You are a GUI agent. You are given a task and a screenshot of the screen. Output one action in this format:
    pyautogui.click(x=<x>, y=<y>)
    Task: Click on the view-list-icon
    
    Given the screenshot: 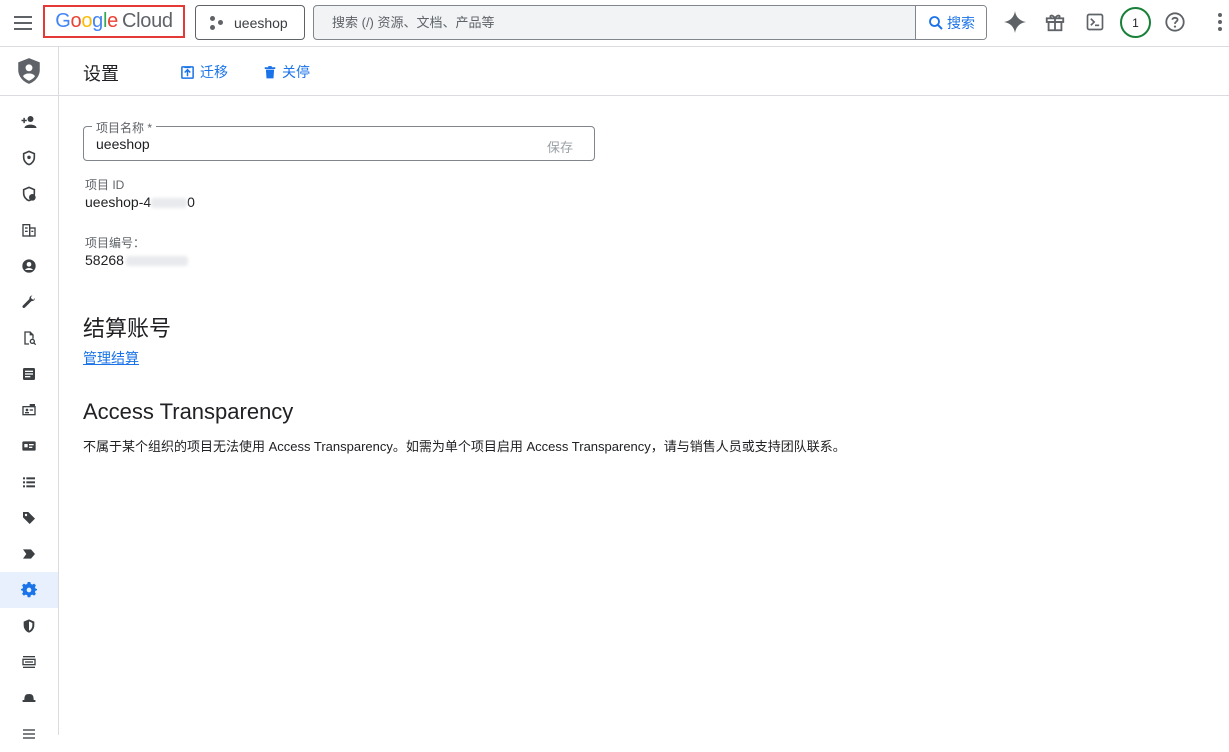 What is the action you would take?
    pyautogui.click(x=29, y=662)
    